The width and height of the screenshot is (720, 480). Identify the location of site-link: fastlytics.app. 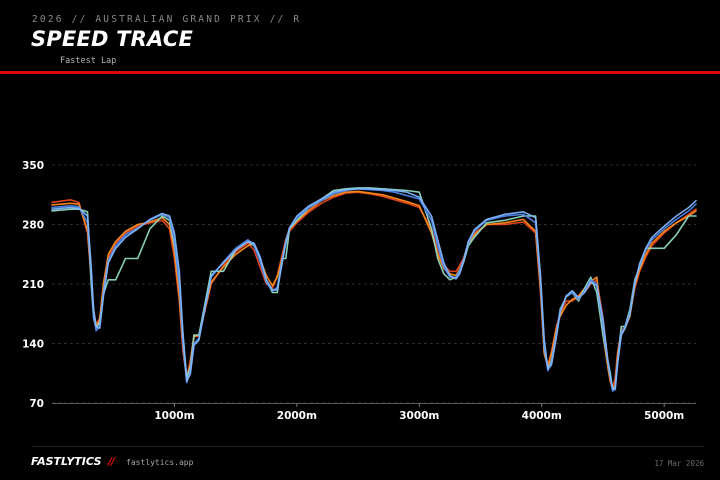
(159, 462).